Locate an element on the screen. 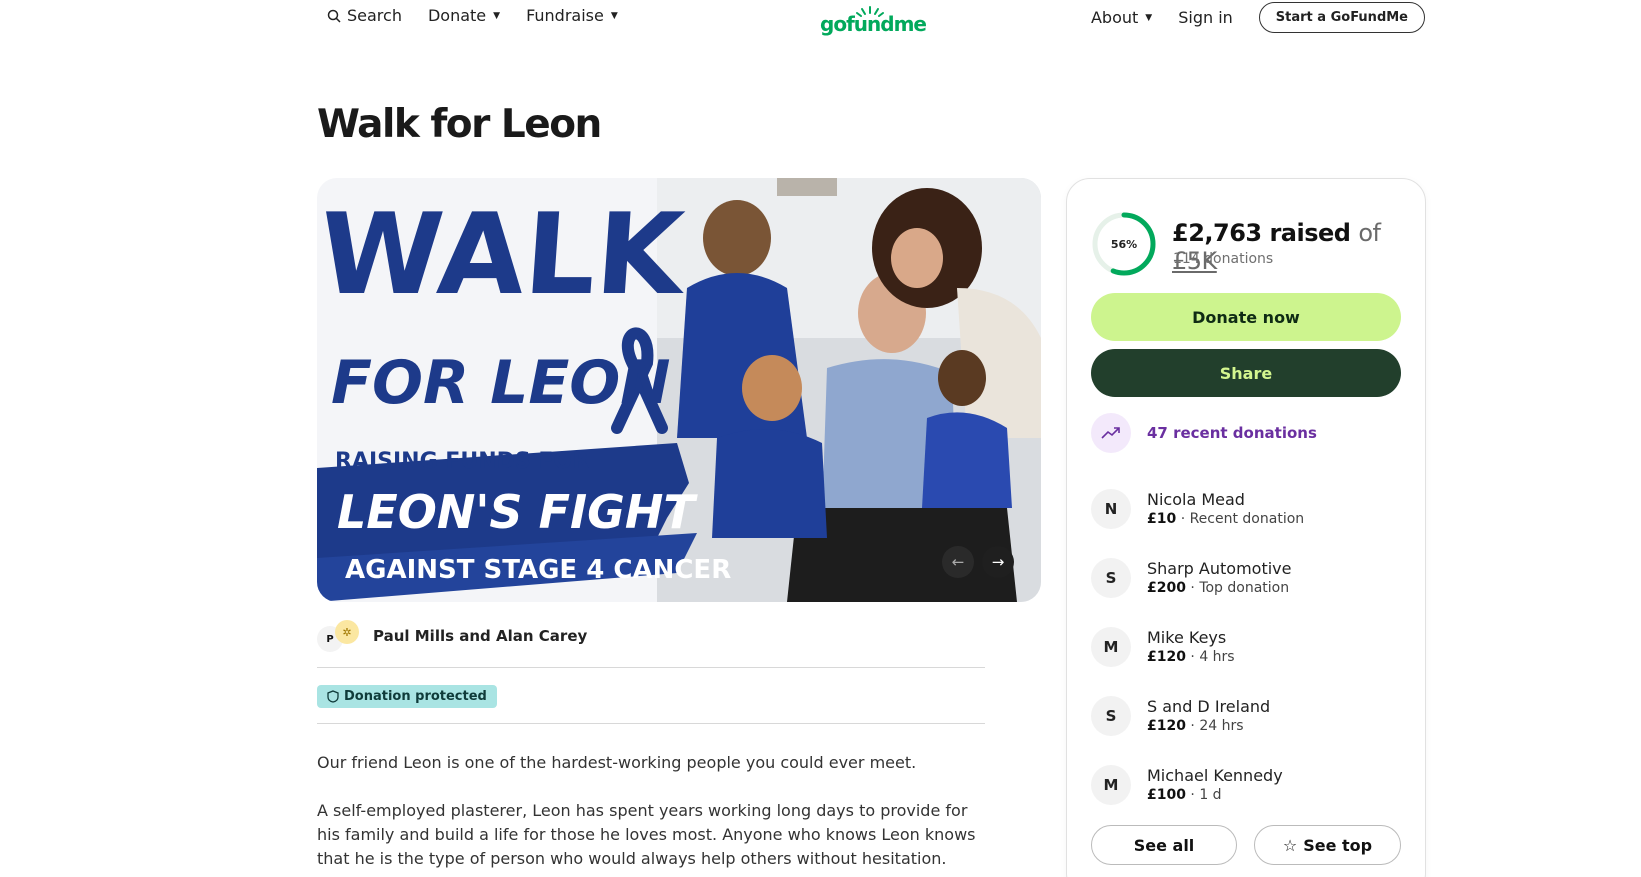 The width and height of the screenshot is (1641, 877). donor-meta: £10 · Recent donation is located at coordinates (1225, 519).